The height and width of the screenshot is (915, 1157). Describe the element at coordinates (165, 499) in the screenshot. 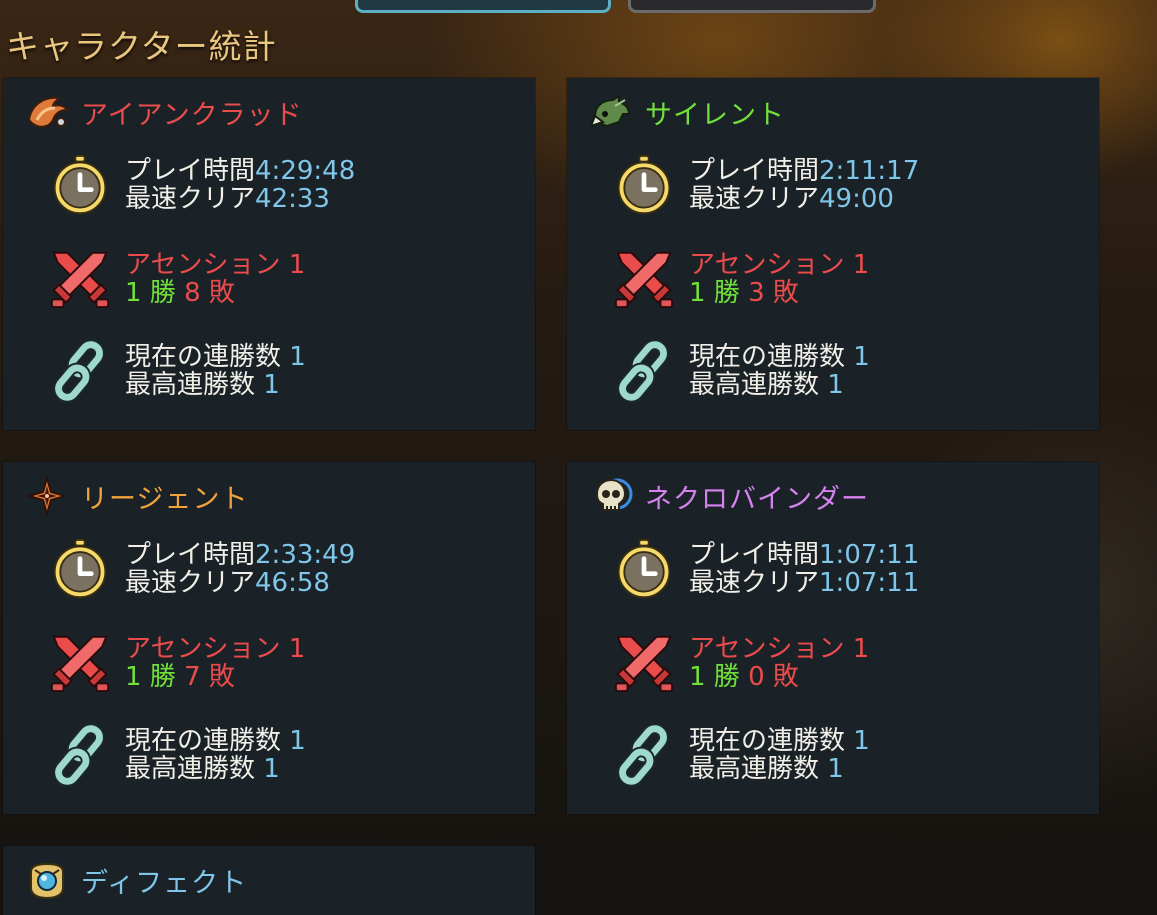

I see `character-name: リージェント` at that location.